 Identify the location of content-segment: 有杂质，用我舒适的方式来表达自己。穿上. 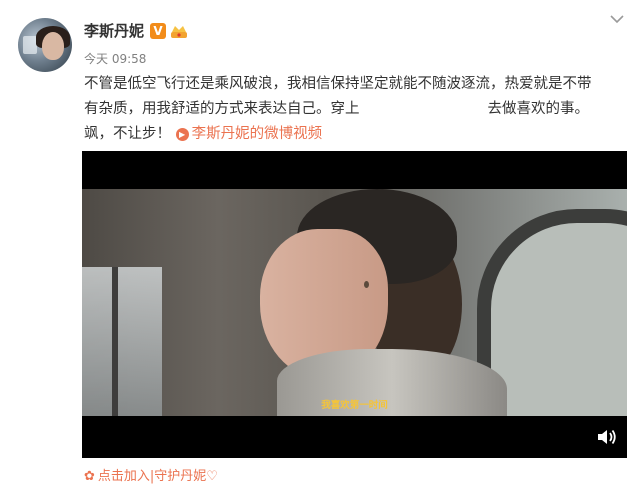
(222, 109).